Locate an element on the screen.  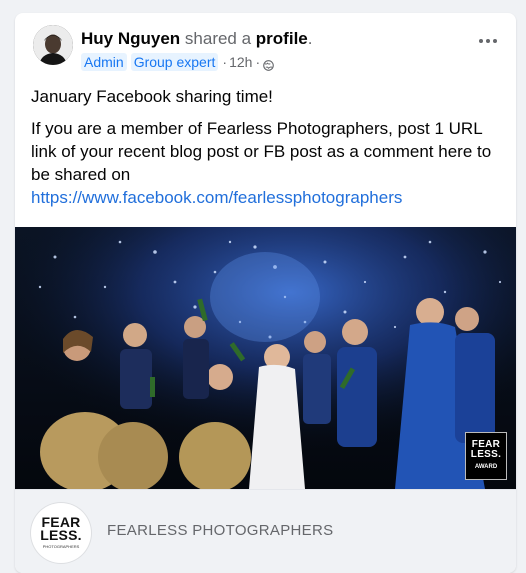
fearless-logo: FEAR LESS. PHOTOGRAPHERS is located at coordinates (61, 533).